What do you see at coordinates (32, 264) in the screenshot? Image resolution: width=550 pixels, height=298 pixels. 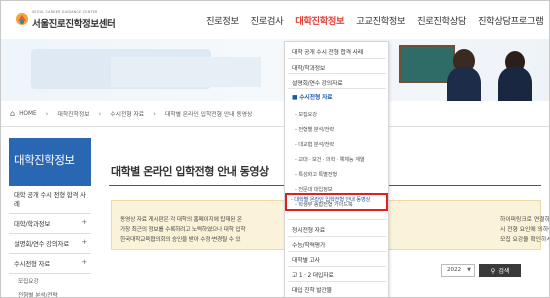 I see `sidebar-item-label: 수시전형 자료` at bounding box center [32, 264].